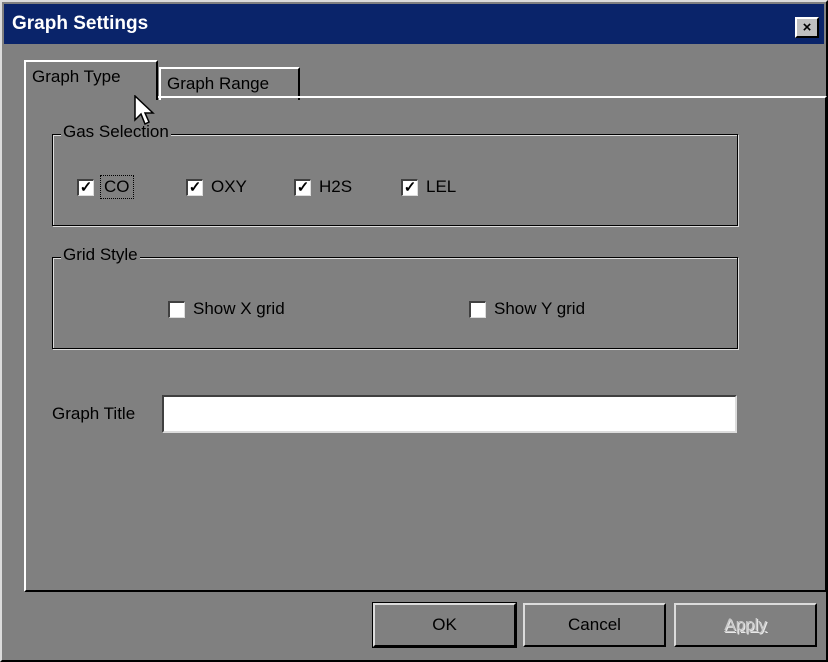  I want to click on close-button: ×, so click(807, 27).